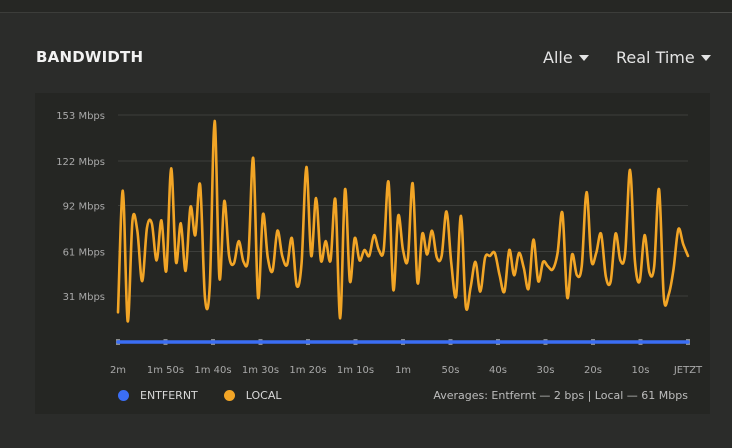  What do you see at coordinates (84, 207) in the screenshot?
I see `y-tick-label: 92 Mbps` at bounding box center [84, 207].